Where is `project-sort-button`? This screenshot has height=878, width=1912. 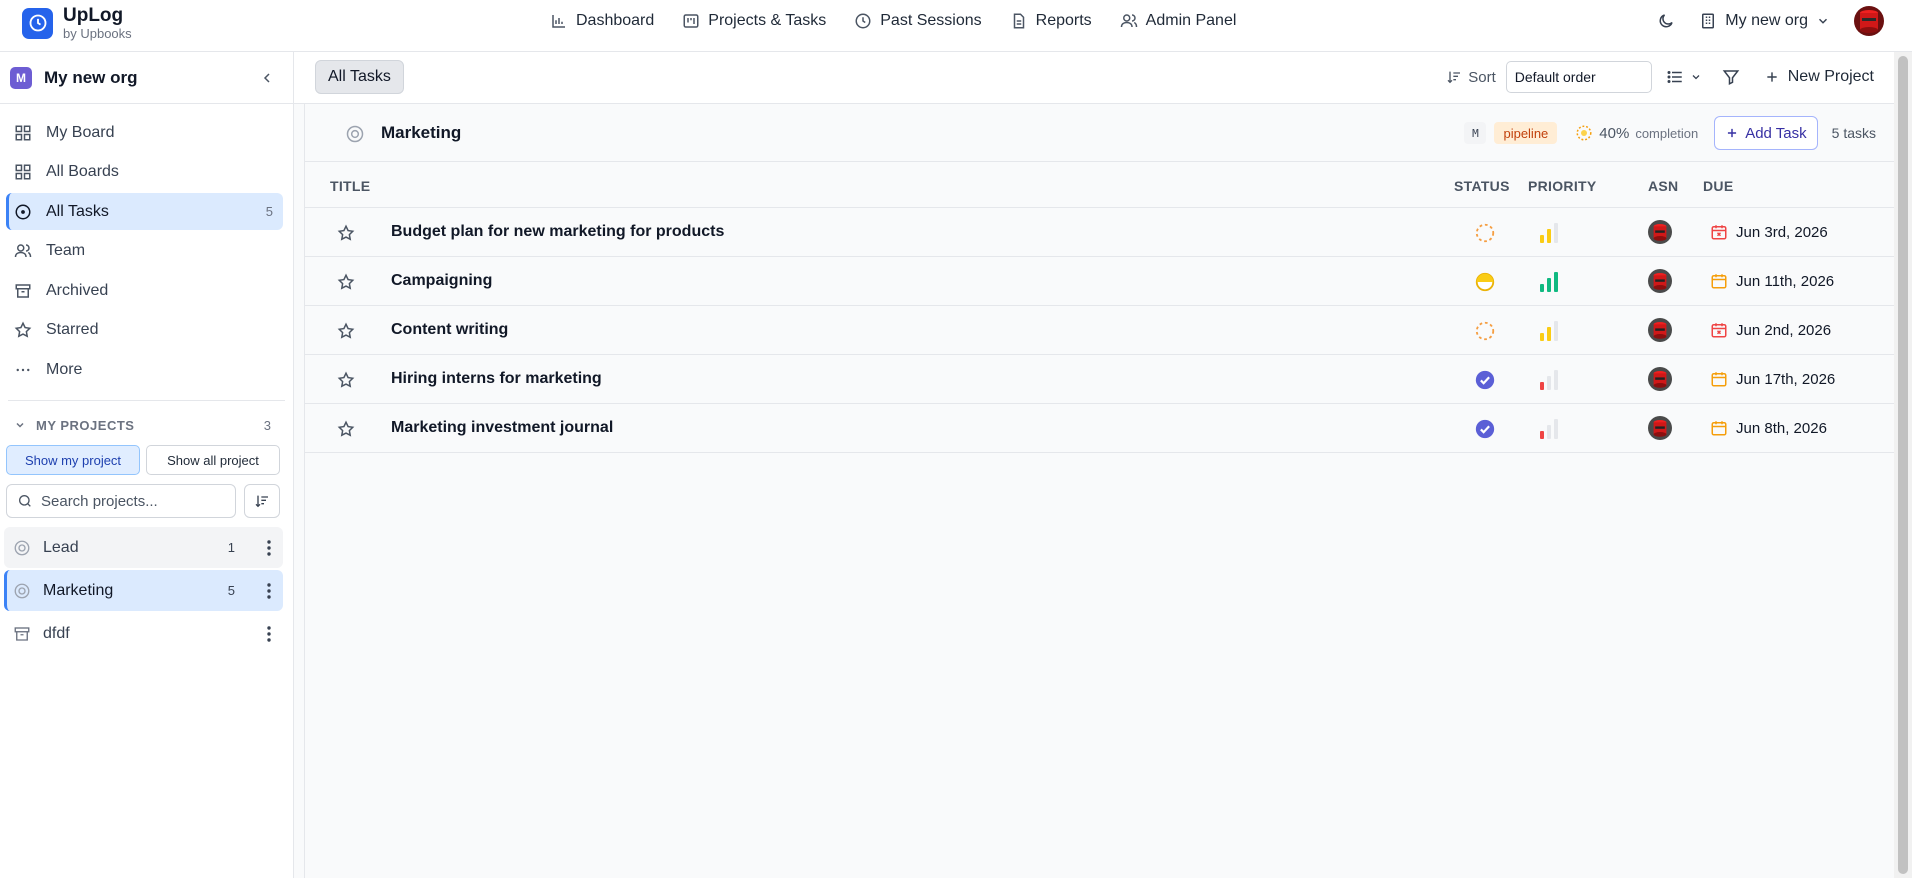
project-sort-button is located at coordinates (262, 501).